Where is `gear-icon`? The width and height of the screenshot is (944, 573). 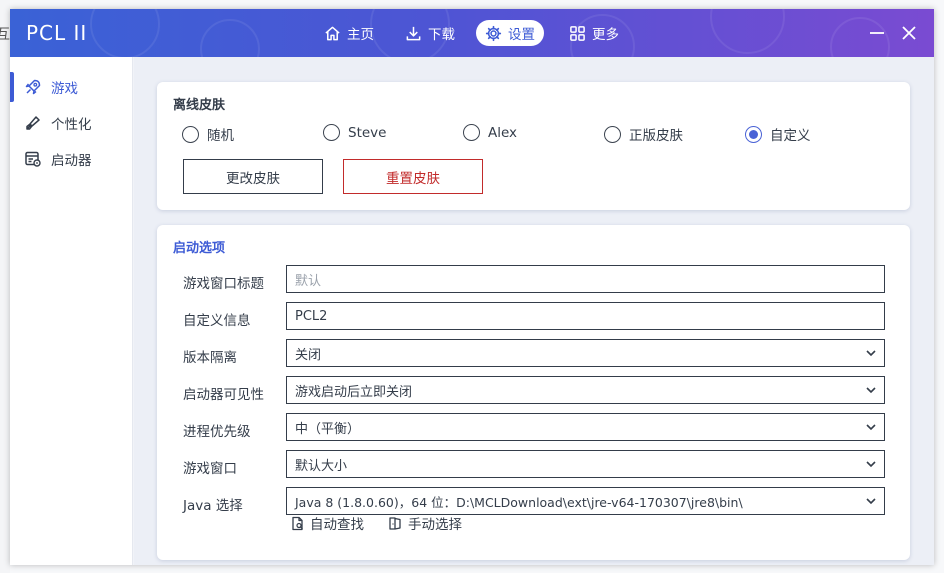
gear-icon is located at coordinates (493, 33).